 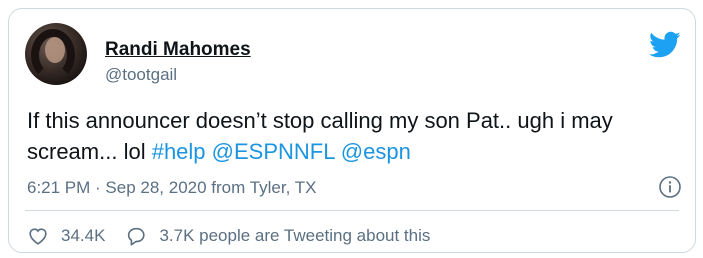 I want to click on avatar-face, so click(x=55, y=50).